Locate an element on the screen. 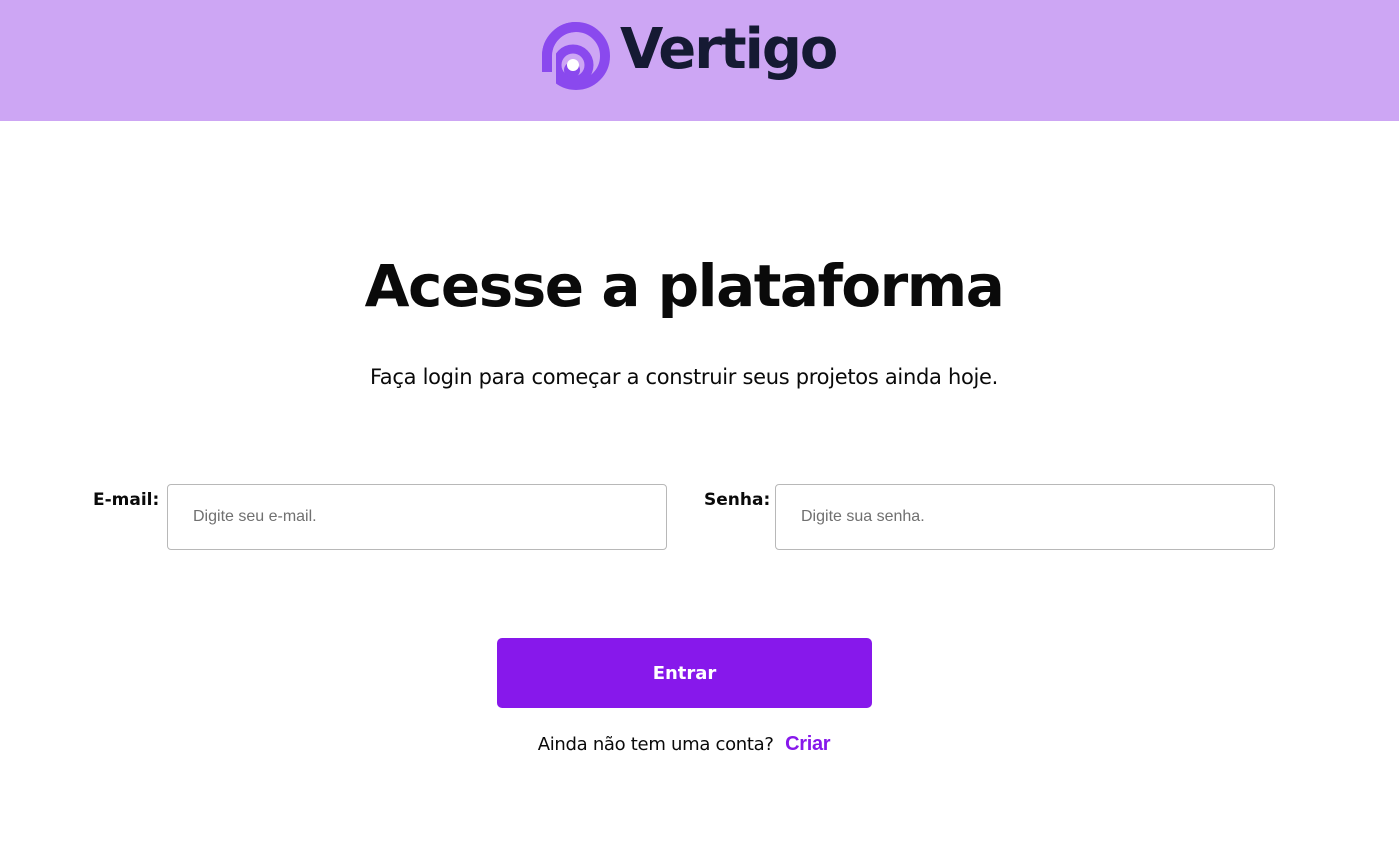  create-account-link: Criar is located at coordinates (808, 744).